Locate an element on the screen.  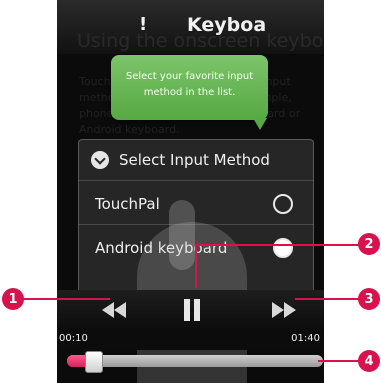
pause-icon is located at coordinates (192, 310).